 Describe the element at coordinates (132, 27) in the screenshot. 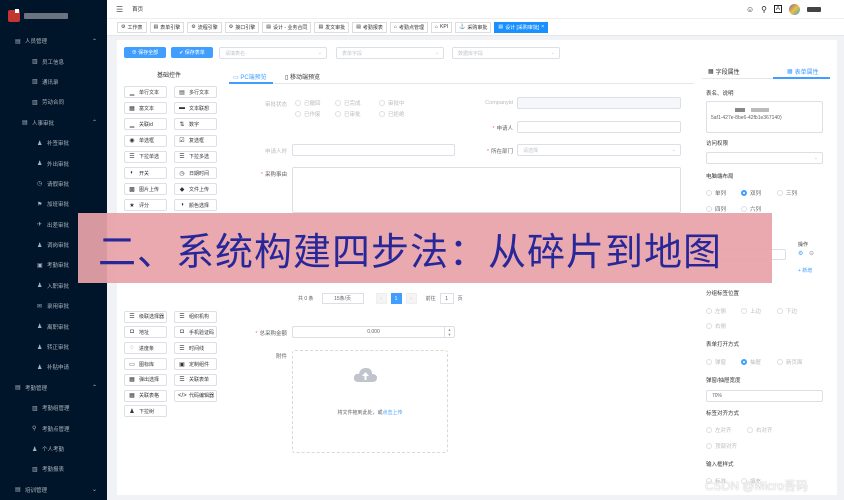

I see `tab-item: ⚙ 工作表` at that location.